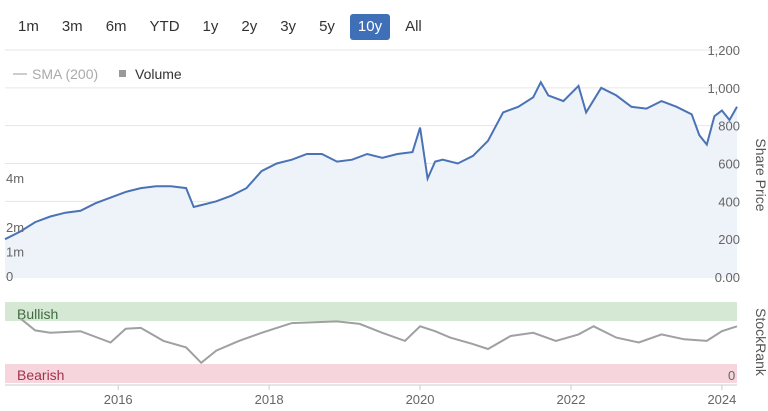  I want to click on y-tick-label: 200, so click(729, 239).